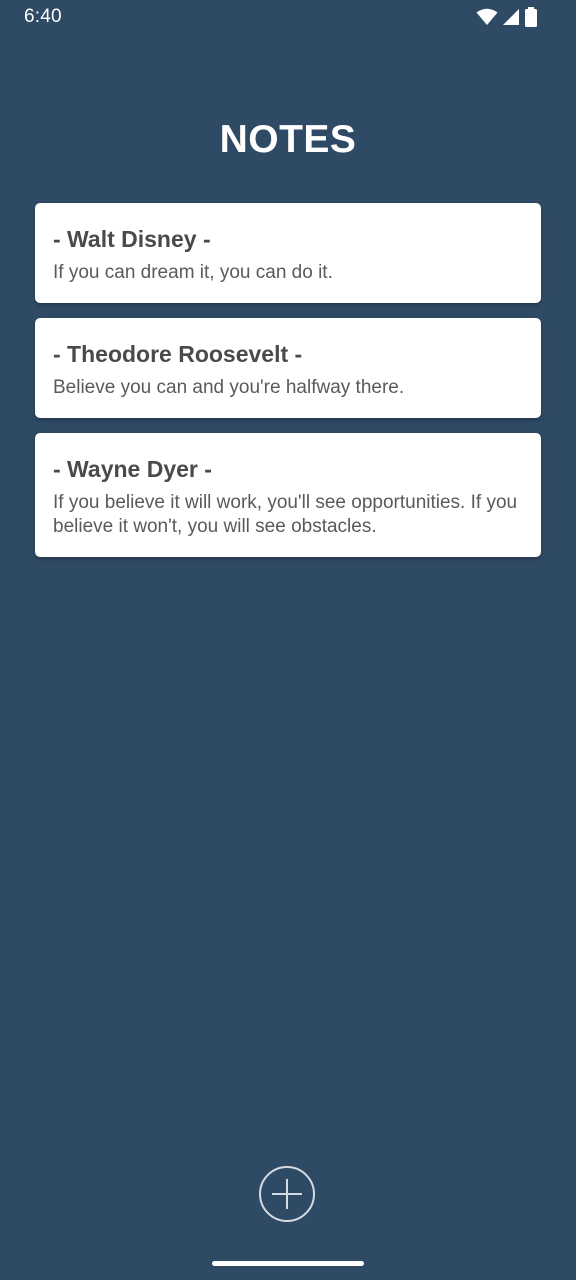 The height and width of the screenshot is (1280, 576). What do you see at coordinates (288, 139) in the screenshot?
I see `page-title: NOTES` at bounding box center [288, 139].